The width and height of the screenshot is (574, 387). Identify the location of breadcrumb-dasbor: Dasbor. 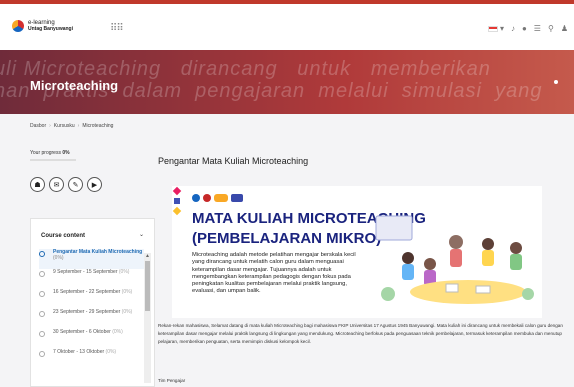
(38, 126).